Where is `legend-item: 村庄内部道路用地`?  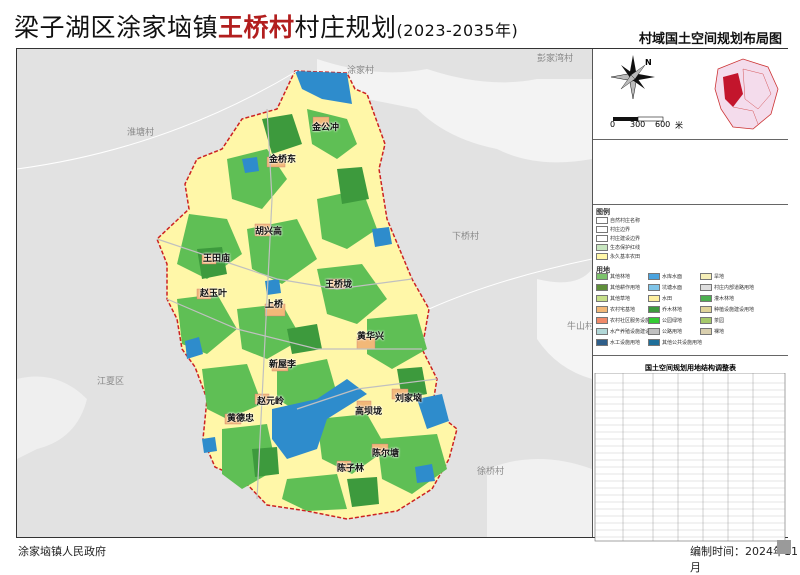
legend-item: 村庄内部道路用地 is located at coordinates (727, 287).